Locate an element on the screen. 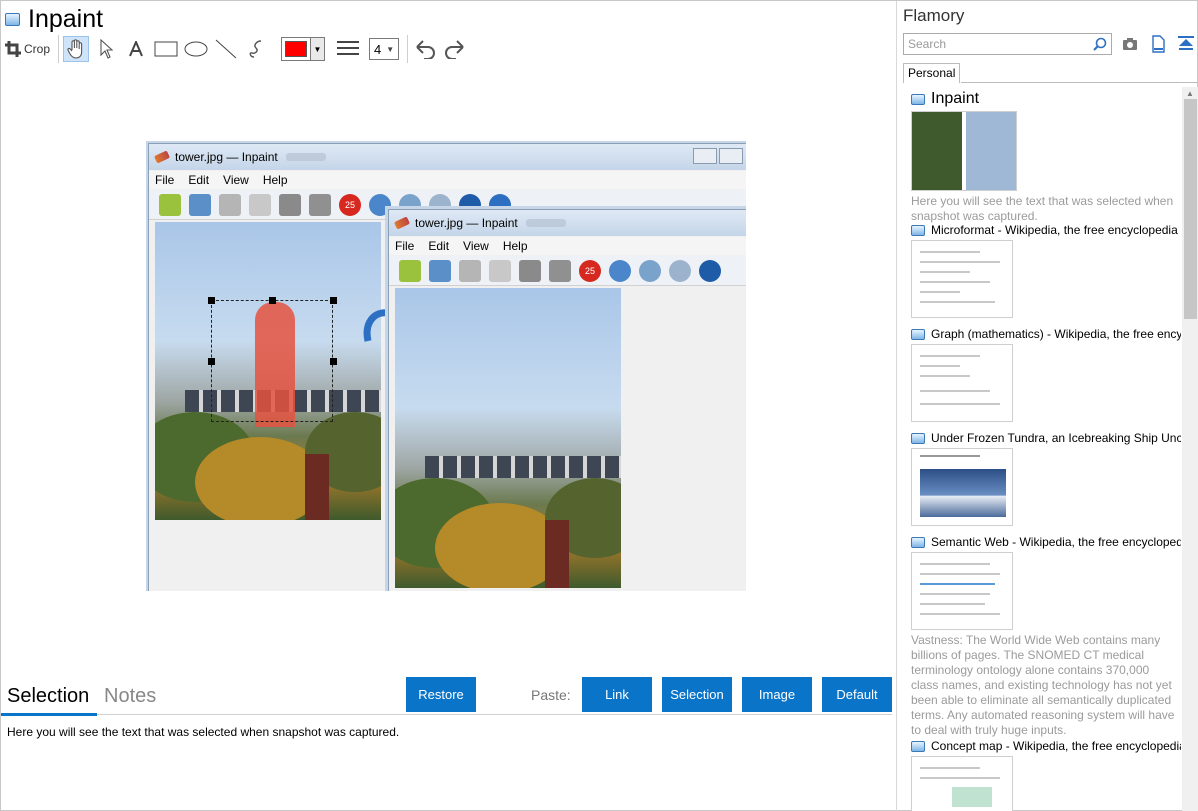  redo-button is located at coordinates (455, 49).